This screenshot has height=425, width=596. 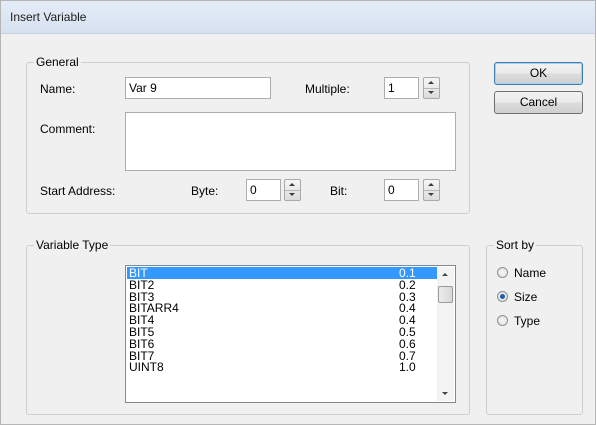 I want to click on sort-option-label: Size, so click(x=526, y=297).